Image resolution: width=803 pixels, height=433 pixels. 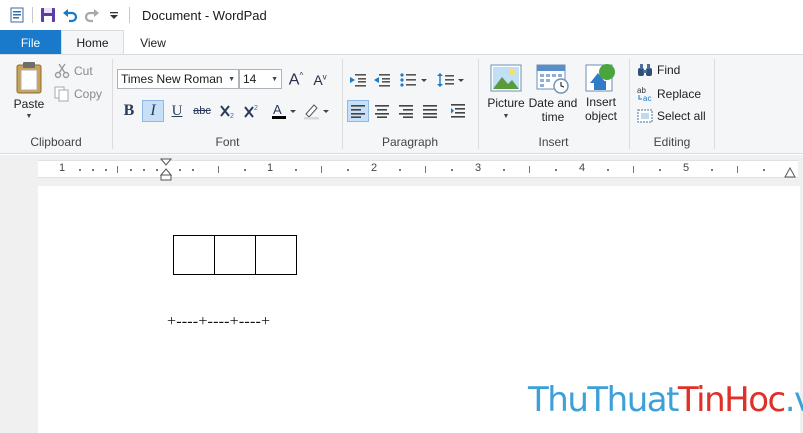 I want to click on font-family-select: Times New Roman ▼, so click(x=178, y=79).